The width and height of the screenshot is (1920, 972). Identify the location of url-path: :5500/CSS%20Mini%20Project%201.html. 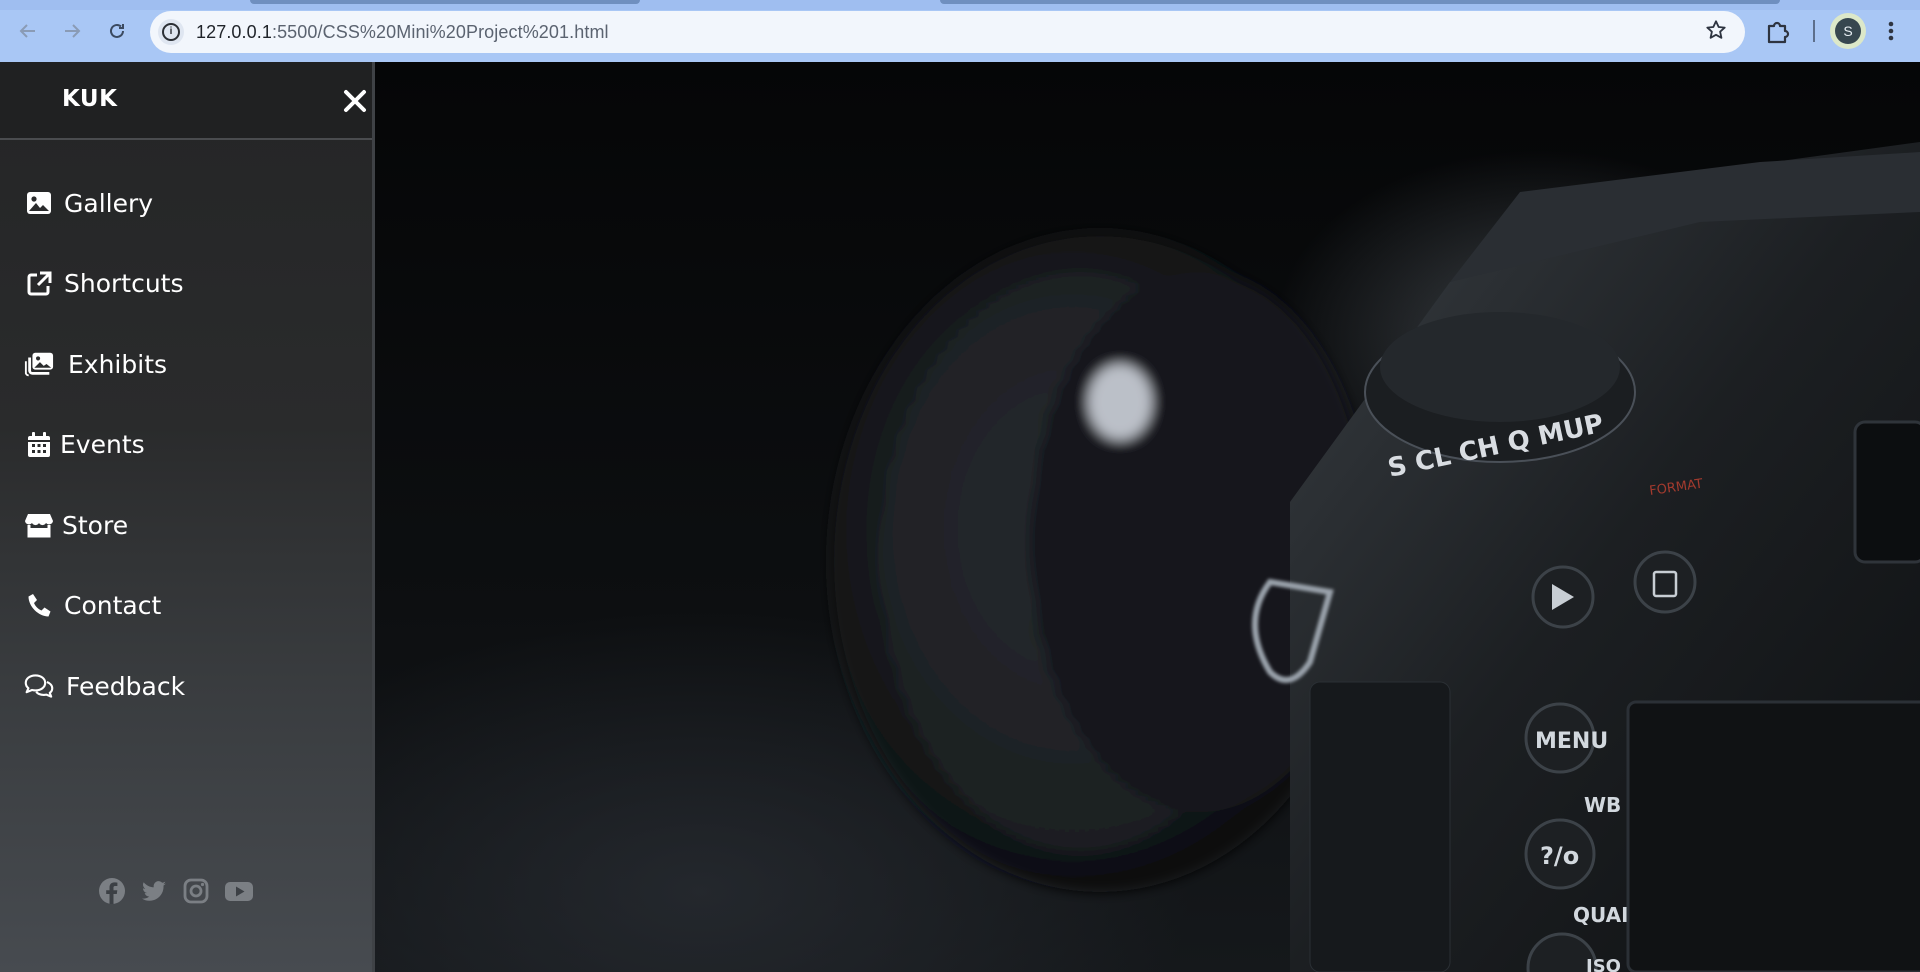
(440, 31).